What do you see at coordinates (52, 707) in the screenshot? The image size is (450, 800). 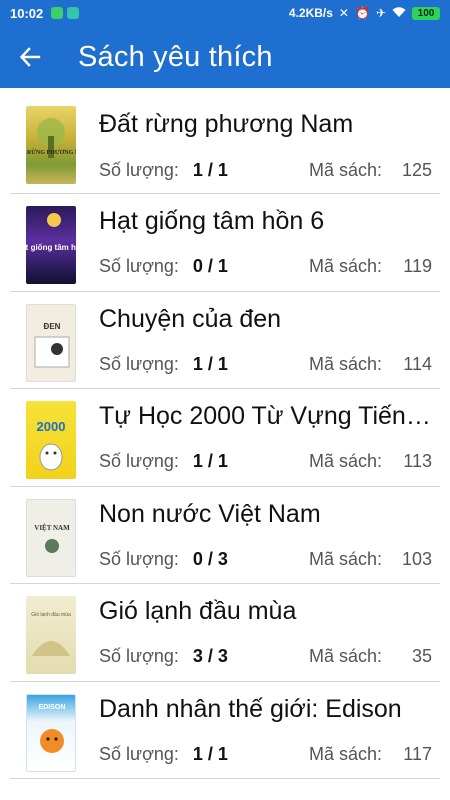 I see `cover-text: EDISON` at bounding box center [52, 707].